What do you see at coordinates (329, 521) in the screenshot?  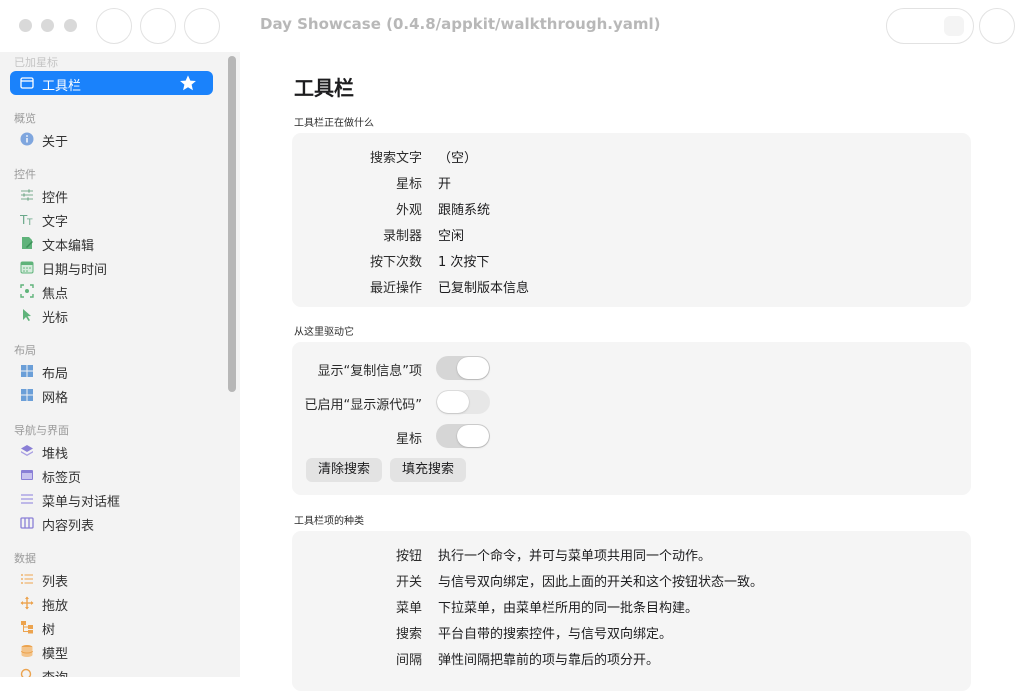 I see `kinds-group-header: 工具栏项的种类` at bounding box center [329, 521].